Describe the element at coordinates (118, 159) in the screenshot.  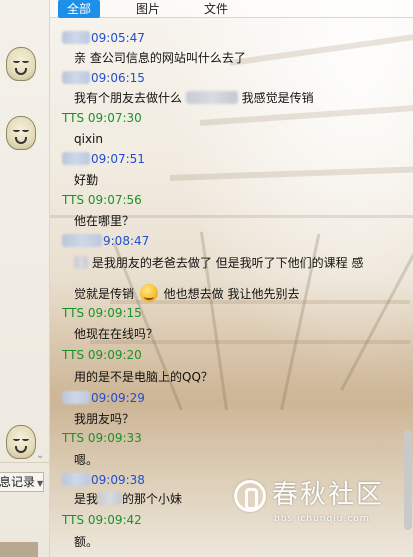
I see `message-time: 09:07:51` at that location.